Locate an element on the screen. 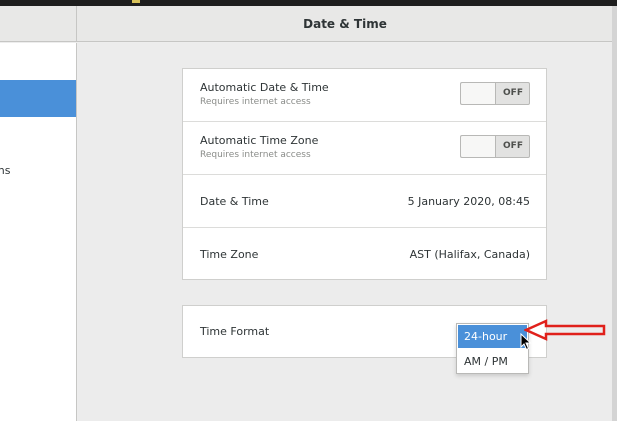  automatic-time-zone-label: Automatic Time Zone is located at coordinates (259, 140).